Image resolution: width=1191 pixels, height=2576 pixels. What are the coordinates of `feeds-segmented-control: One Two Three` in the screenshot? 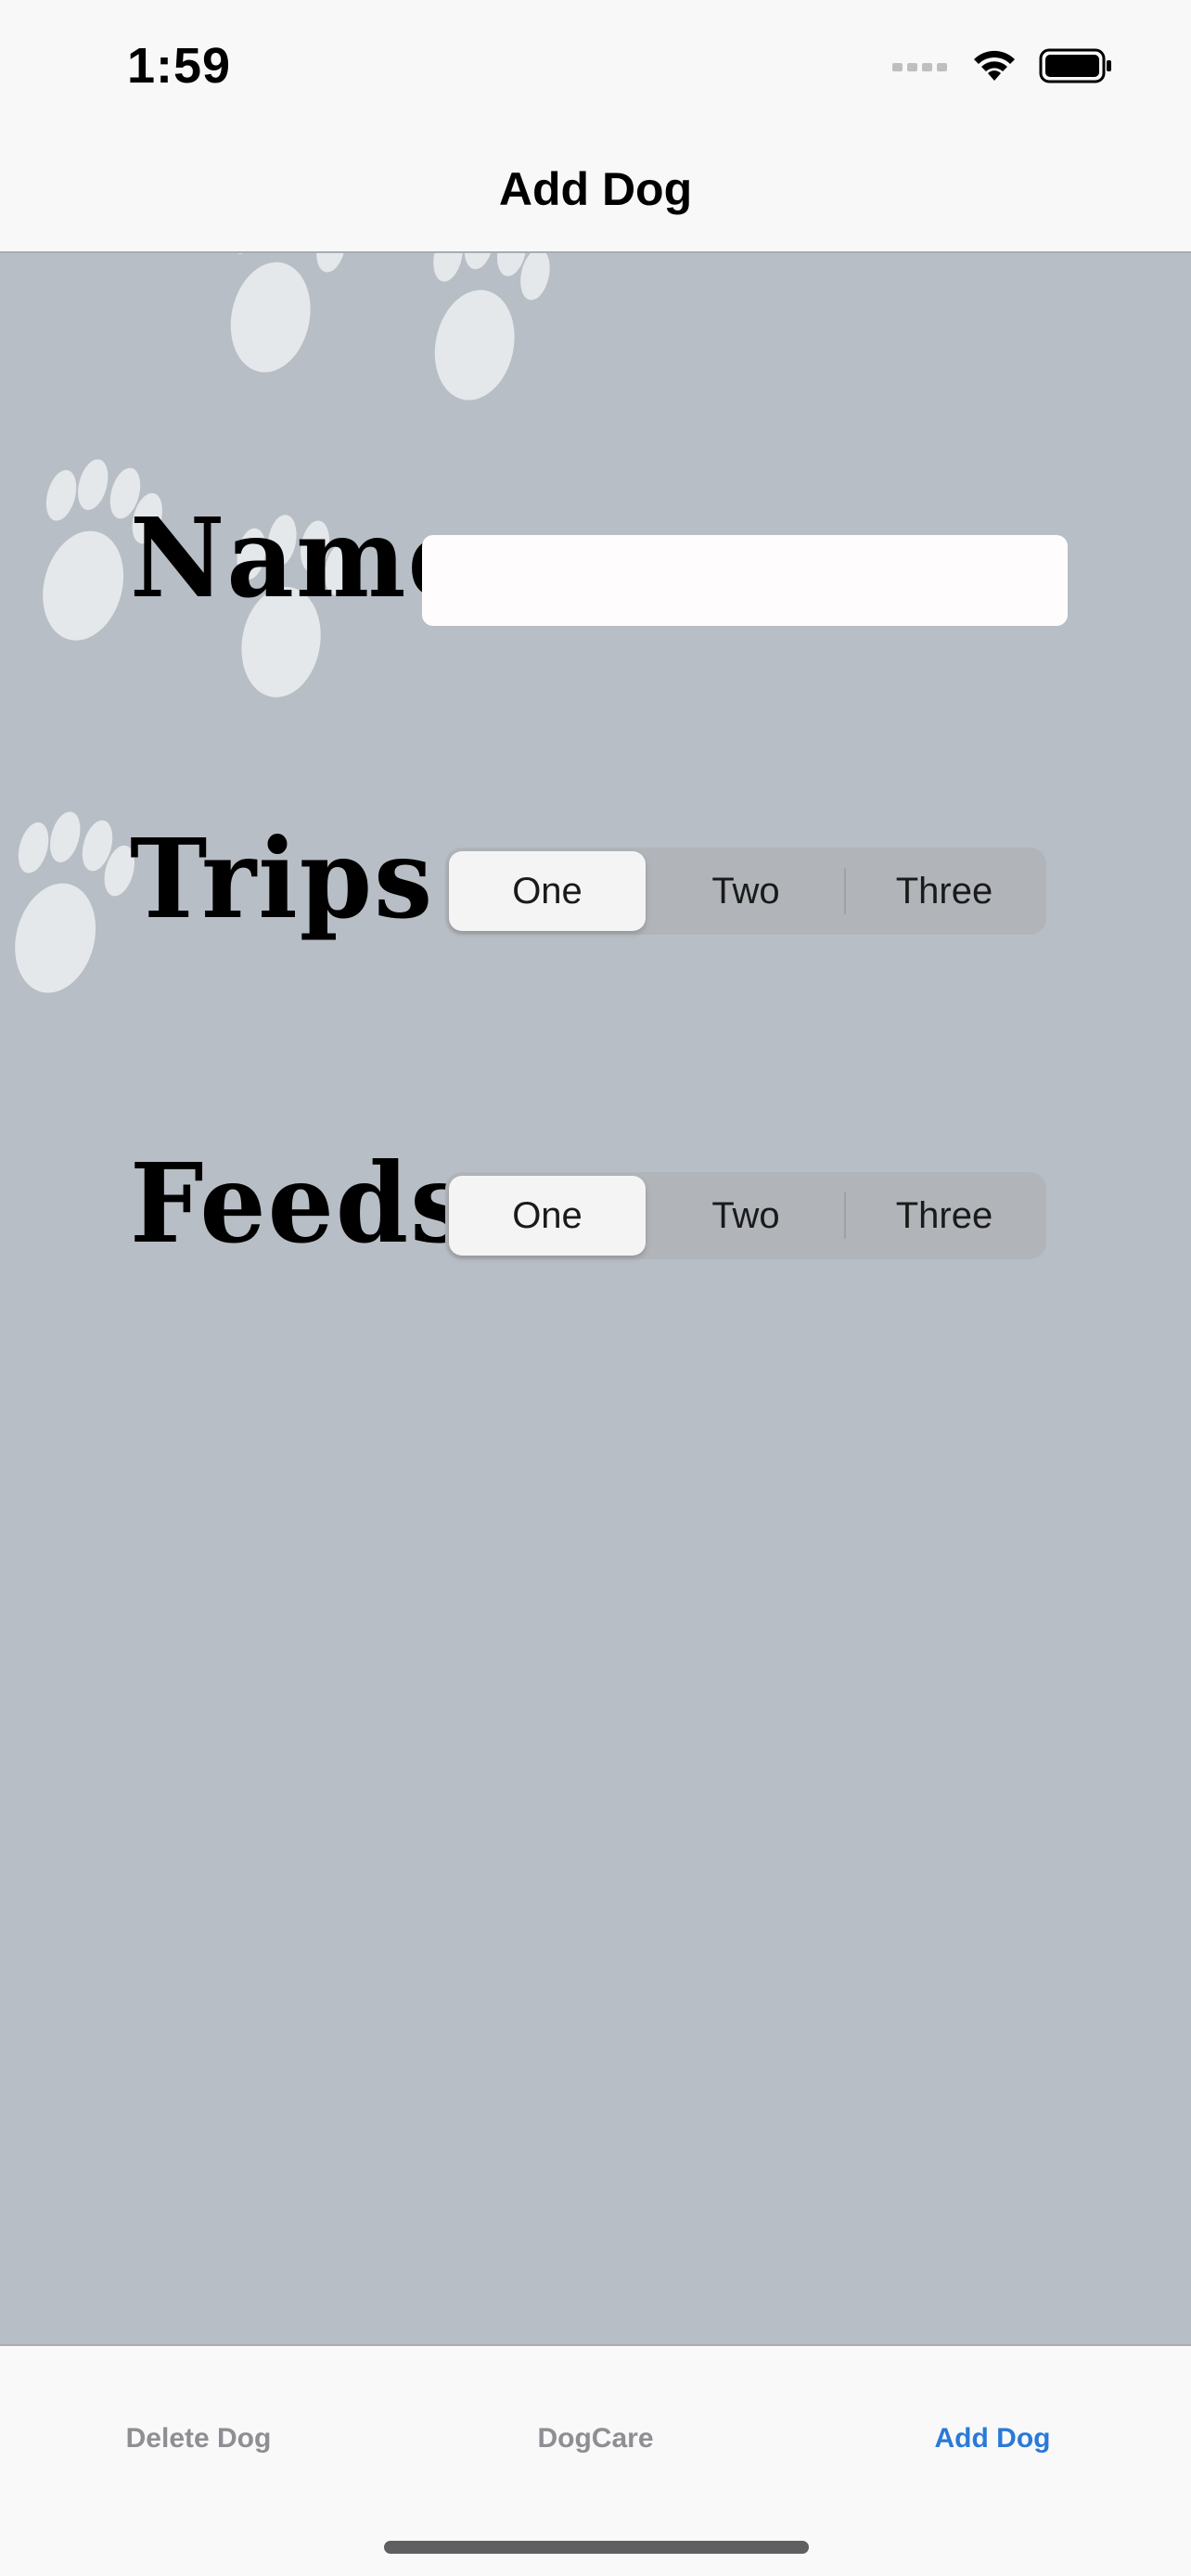 It's located at (745, 1216).